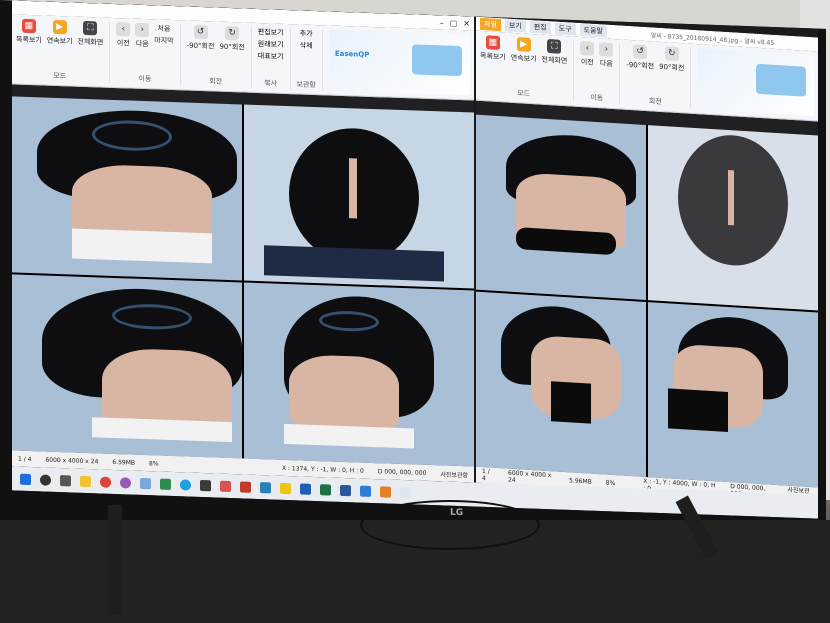  Describe the element at coordinates (243, 57) in the screenshot. I see `ribbon-toolbar: ▦ 목록보기 ▶ 연속보기 ⛶ 전체화면 모드 ‹ 이전 › 다음 처음 마지막 이동` at that location.